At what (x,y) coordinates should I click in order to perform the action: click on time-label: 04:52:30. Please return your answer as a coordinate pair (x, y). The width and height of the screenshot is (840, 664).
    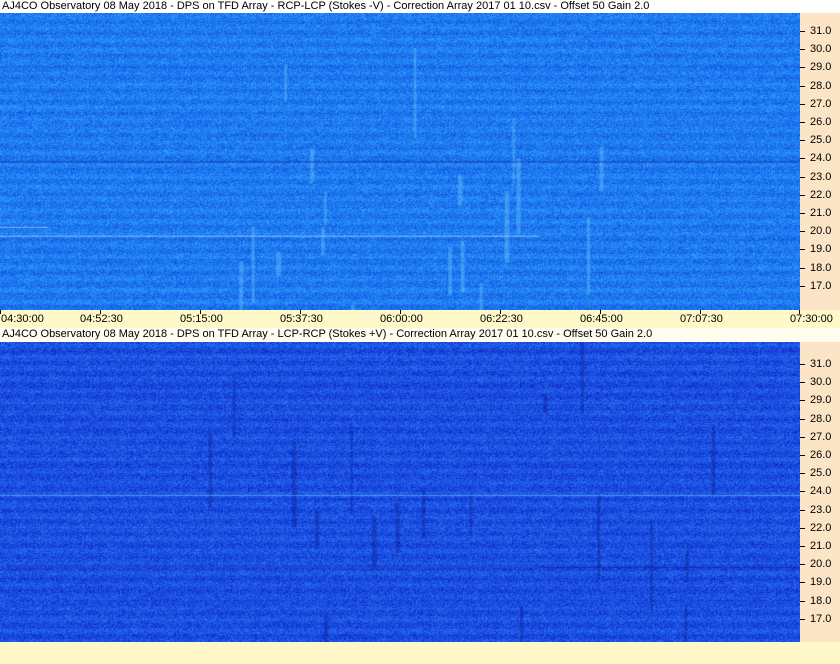
    Looking at the image, I should click on (101, 319).